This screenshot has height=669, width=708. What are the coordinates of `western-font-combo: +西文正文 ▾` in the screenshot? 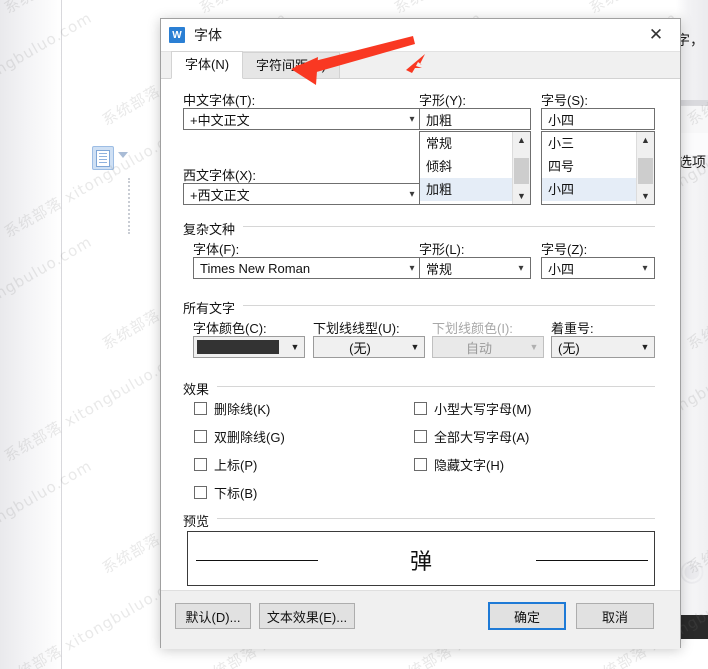 It's located at (302, 194).